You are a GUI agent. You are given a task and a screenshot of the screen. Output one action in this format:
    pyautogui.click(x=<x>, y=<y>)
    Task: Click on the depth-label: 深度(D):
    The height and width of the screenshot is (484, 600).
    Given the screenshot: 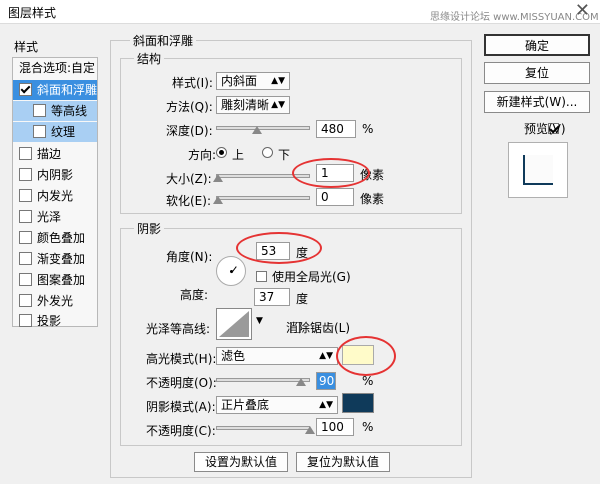 What is the action you would take?
    pyautogui.click(x=189, y=131)
    